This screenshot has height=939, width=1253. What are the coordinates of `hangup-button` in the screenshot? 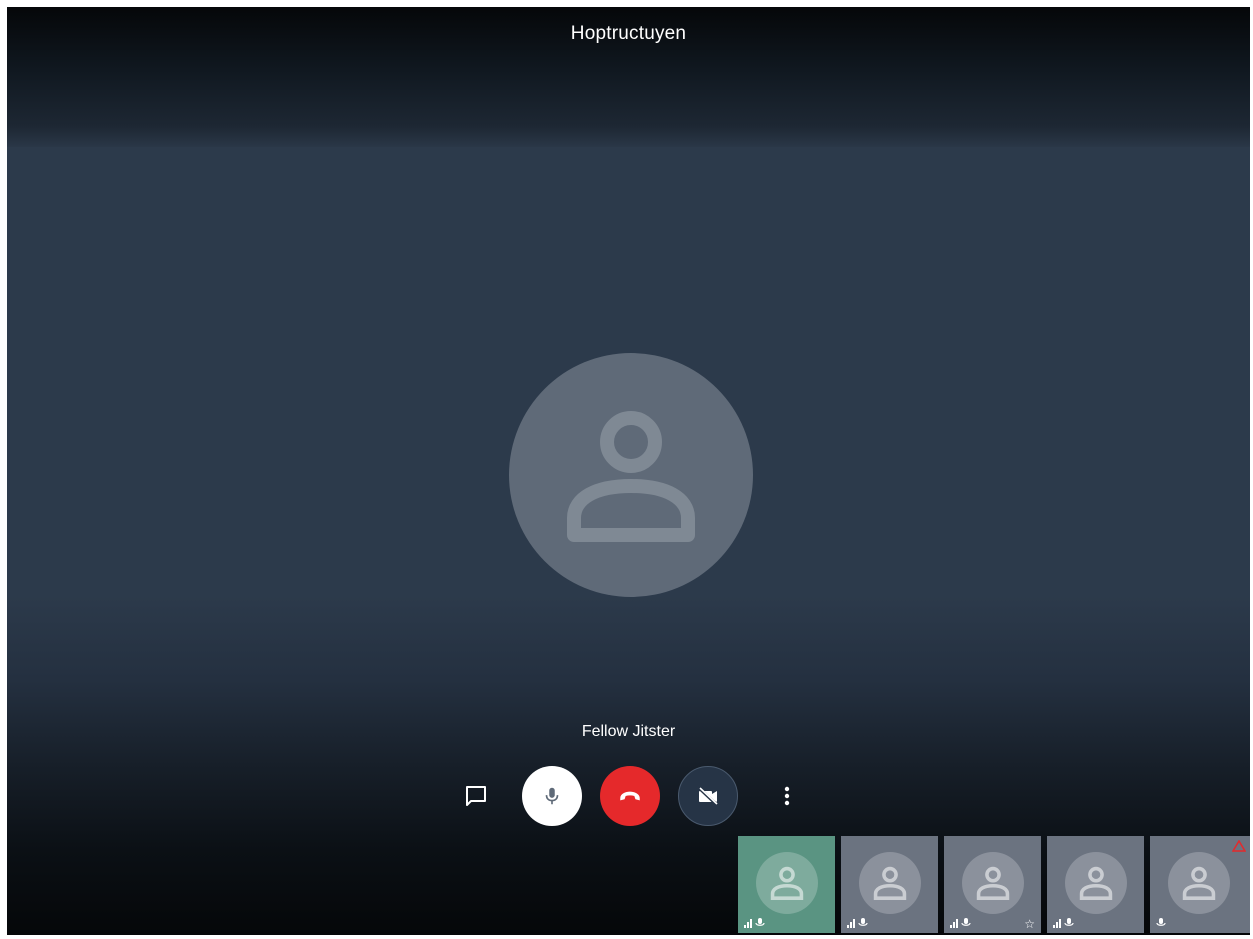 It's located at (630, 796).